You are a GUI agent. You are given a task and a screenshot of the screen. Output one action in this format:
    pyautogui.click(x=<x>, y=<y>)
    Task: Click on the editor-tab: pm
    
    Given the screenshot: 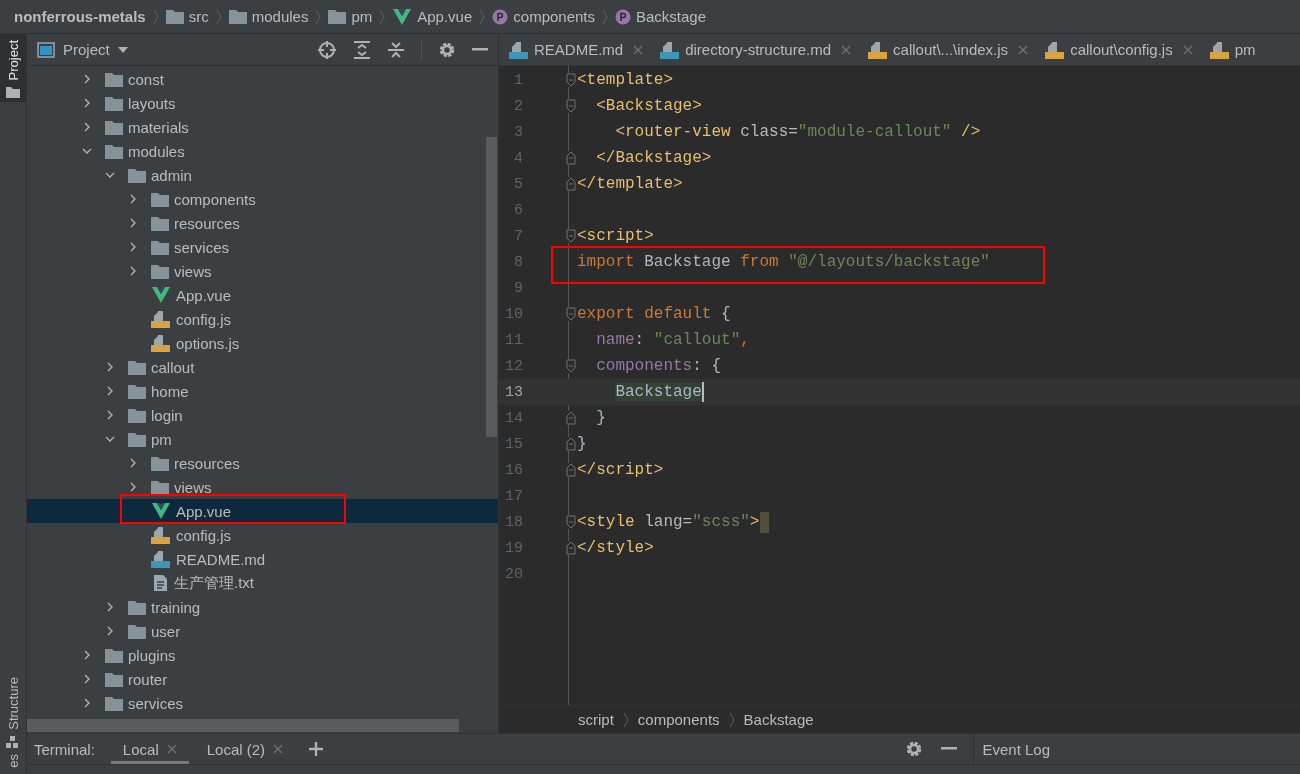 What is the action you would take?
    pyautogui.click(x=1236, y=49)
    